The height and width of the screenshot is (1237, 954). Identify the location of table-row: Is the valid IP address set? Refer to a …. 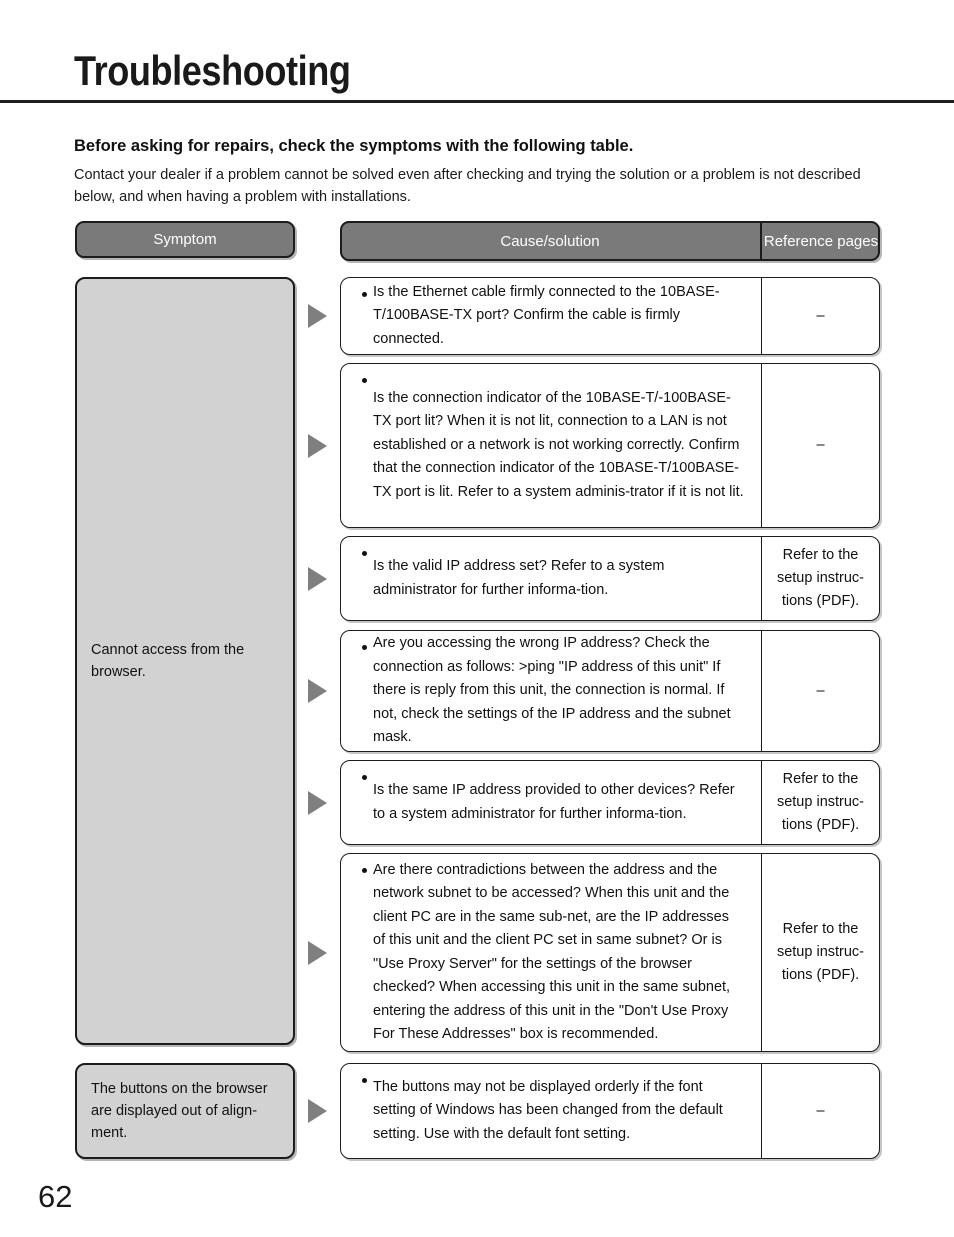
(610, 578).